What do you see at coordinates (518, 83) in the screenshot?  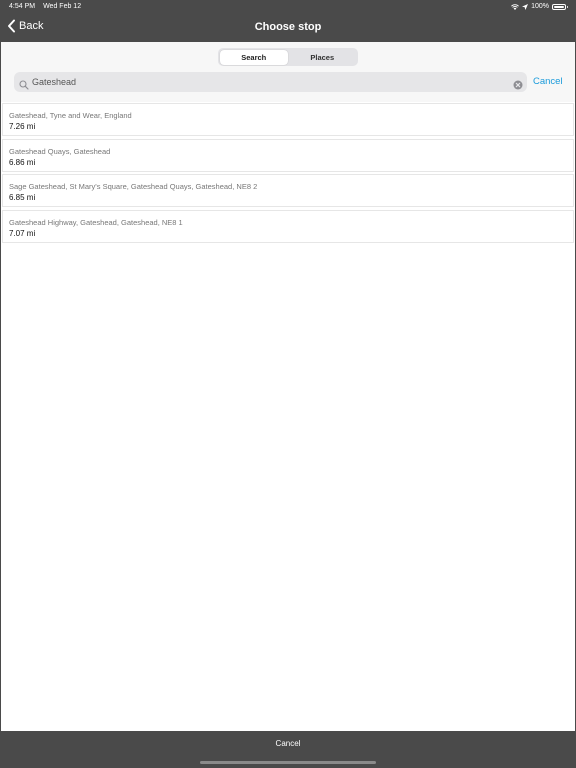 I see `clear-icon` at bounding box center [518, 83].